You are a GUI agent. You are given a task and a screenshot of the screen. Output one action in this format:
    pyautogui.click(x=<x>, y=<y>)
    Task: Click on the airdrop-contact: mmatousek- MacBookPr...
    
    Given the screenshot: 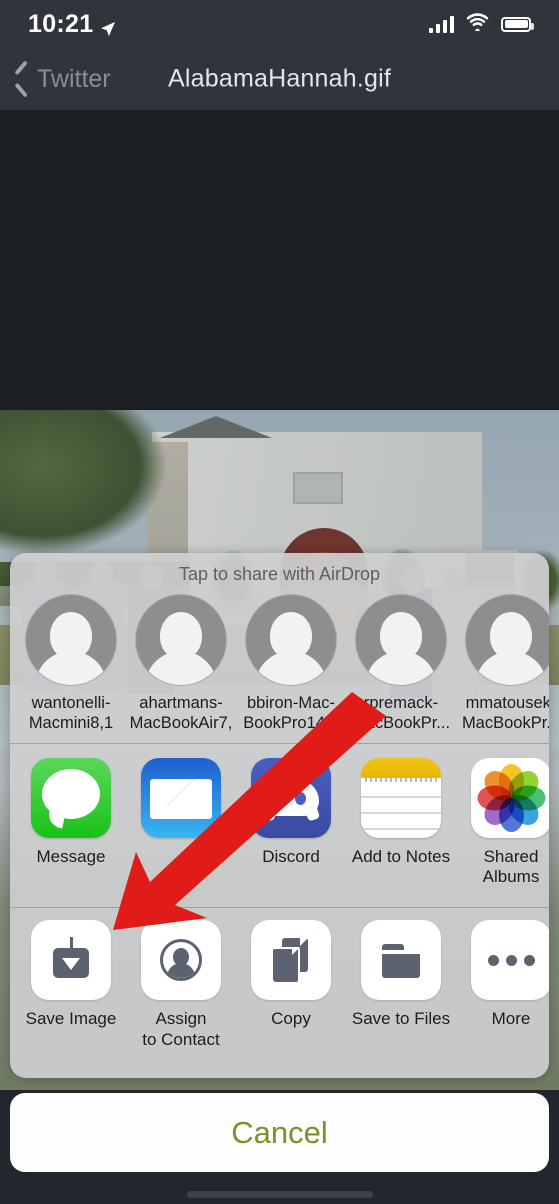 What is the action you would take?
    pyautogui.click(x=502, y=661)
    